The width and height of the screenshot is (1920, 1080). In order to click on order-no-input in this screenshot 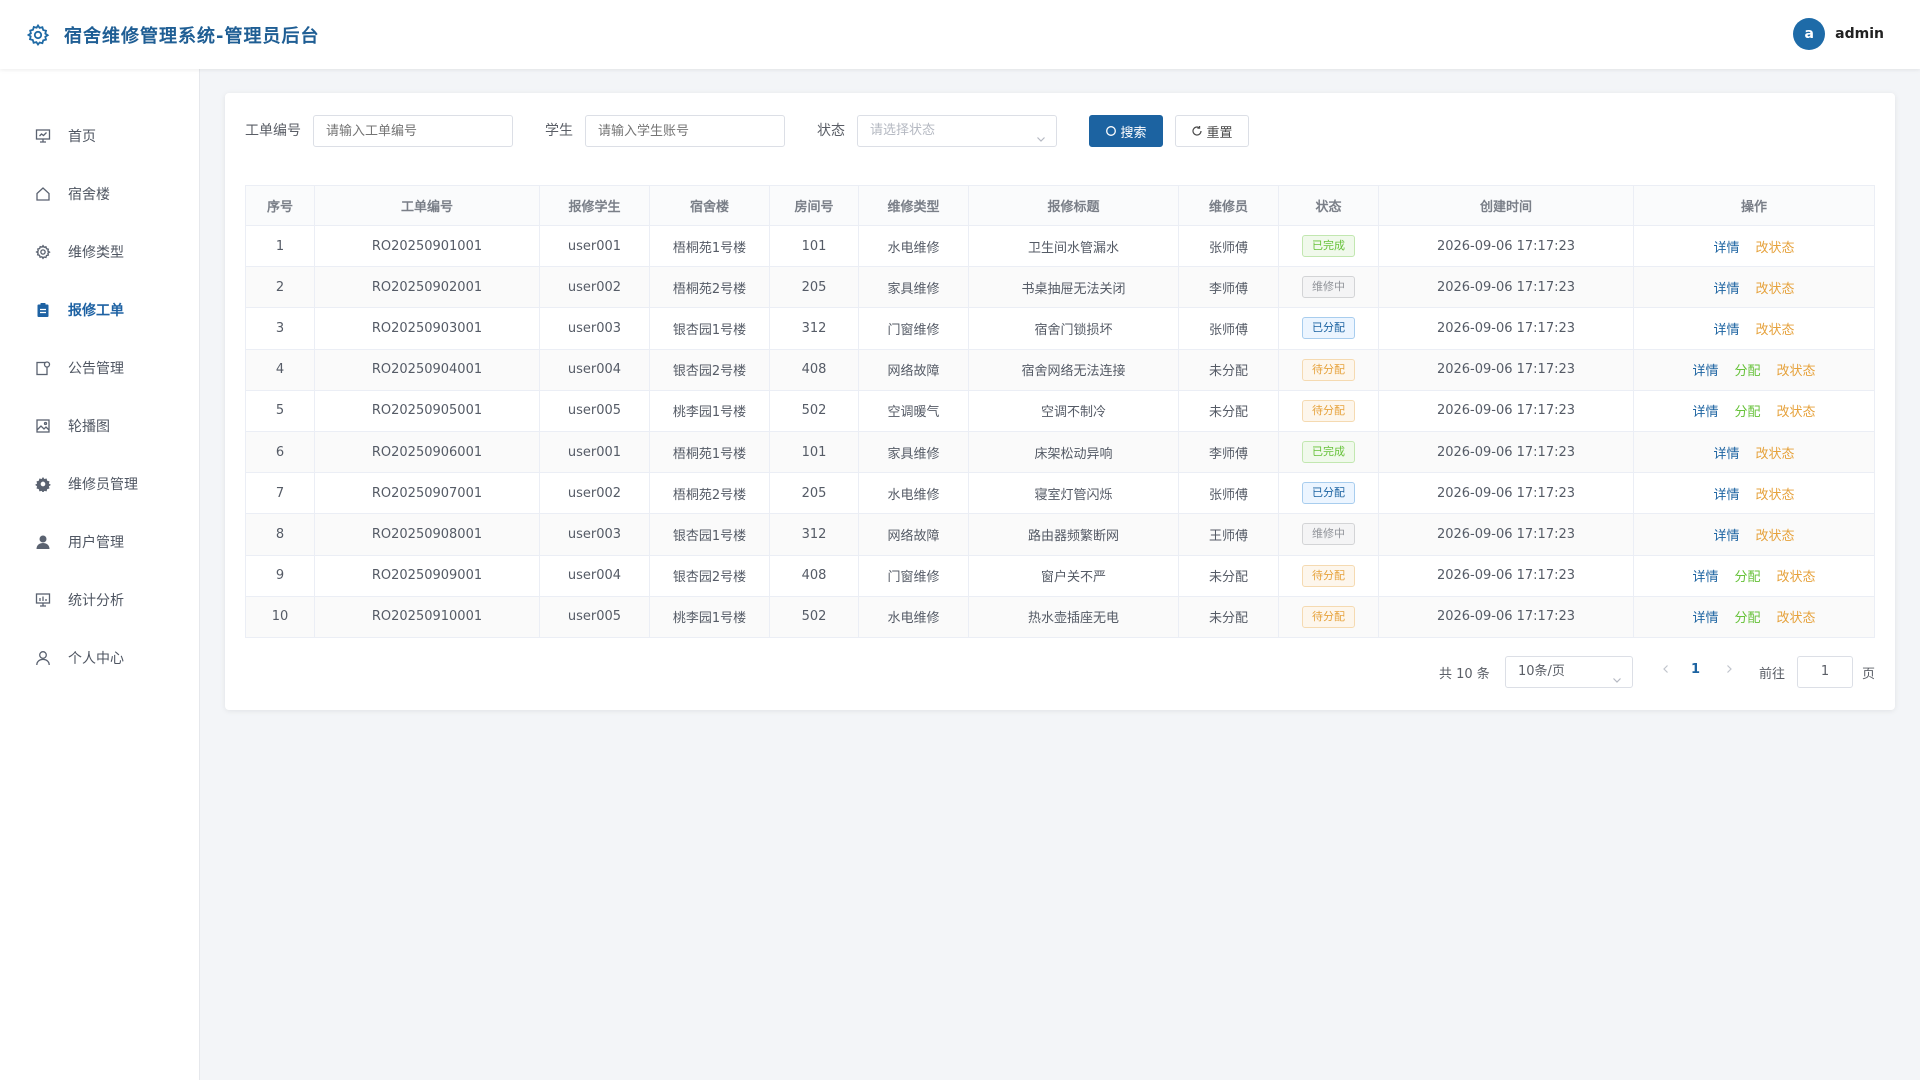, I will do `click(413, 131)`.